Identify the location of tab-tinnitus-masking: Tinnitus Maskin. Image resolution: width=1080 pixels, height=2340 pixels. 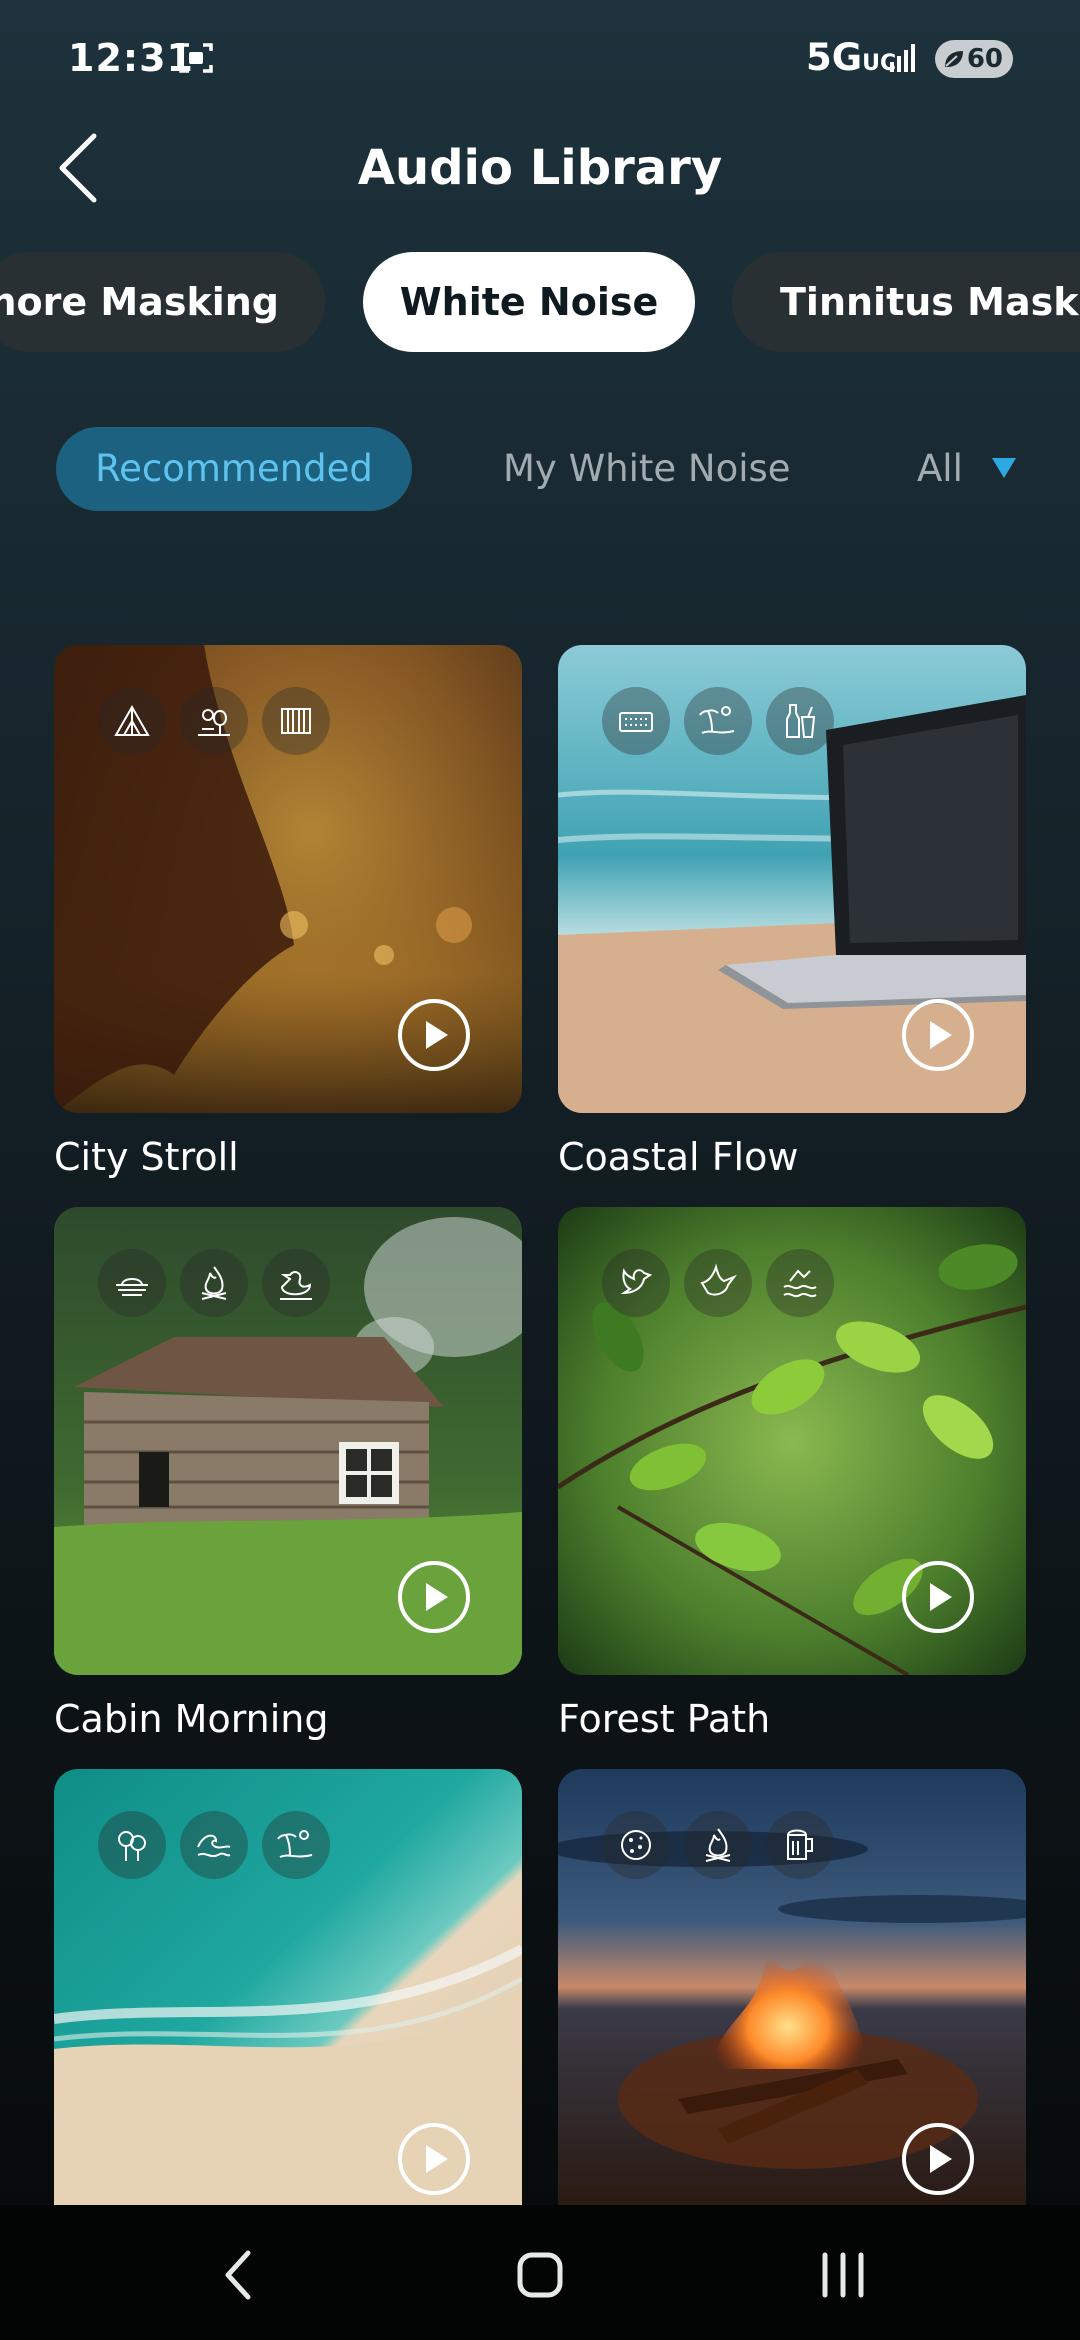
(906, 302).